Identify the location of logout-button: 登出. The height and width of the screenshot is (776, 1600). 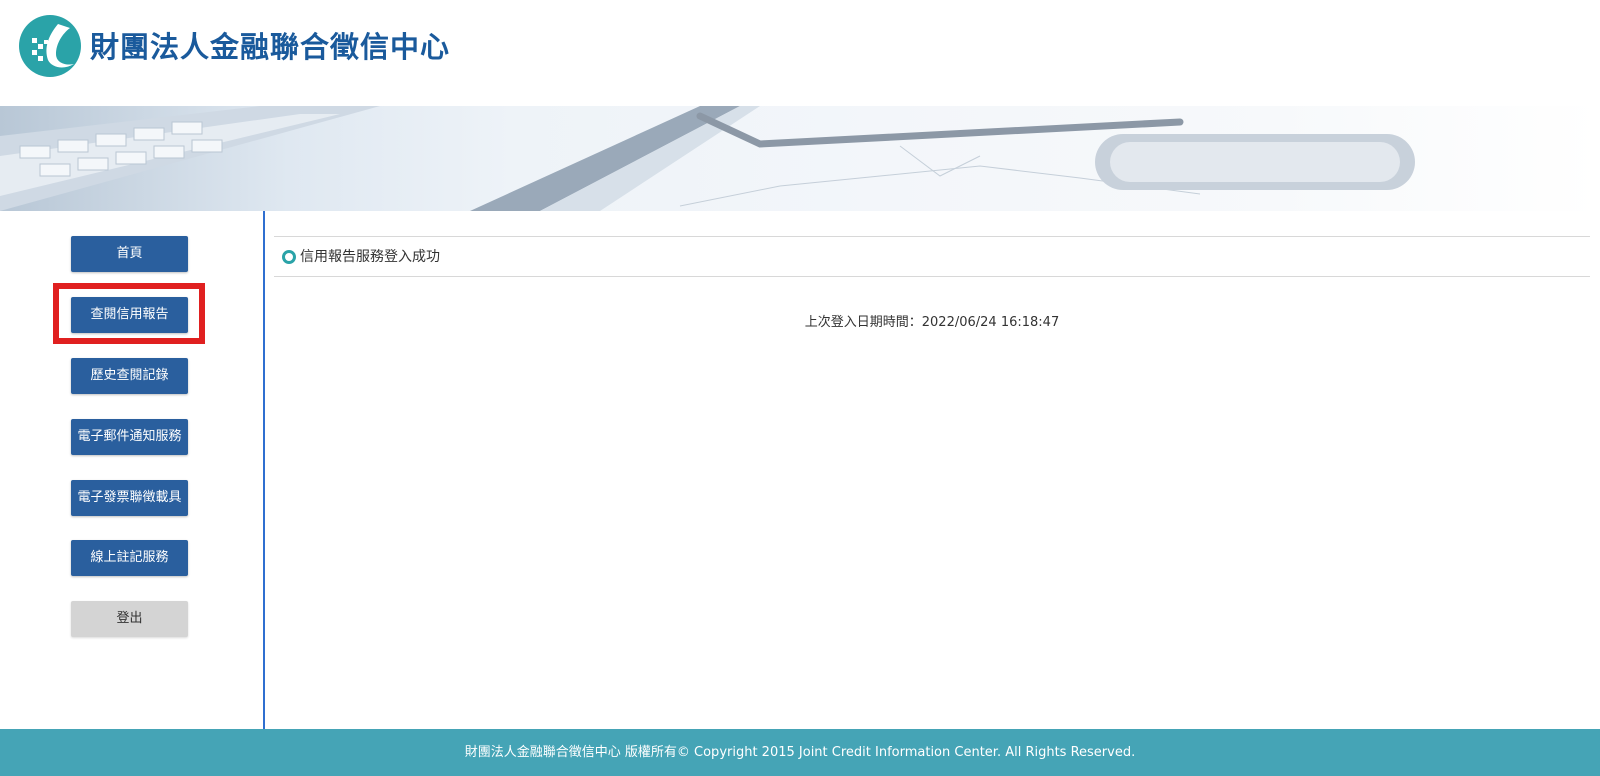
(129, 619).